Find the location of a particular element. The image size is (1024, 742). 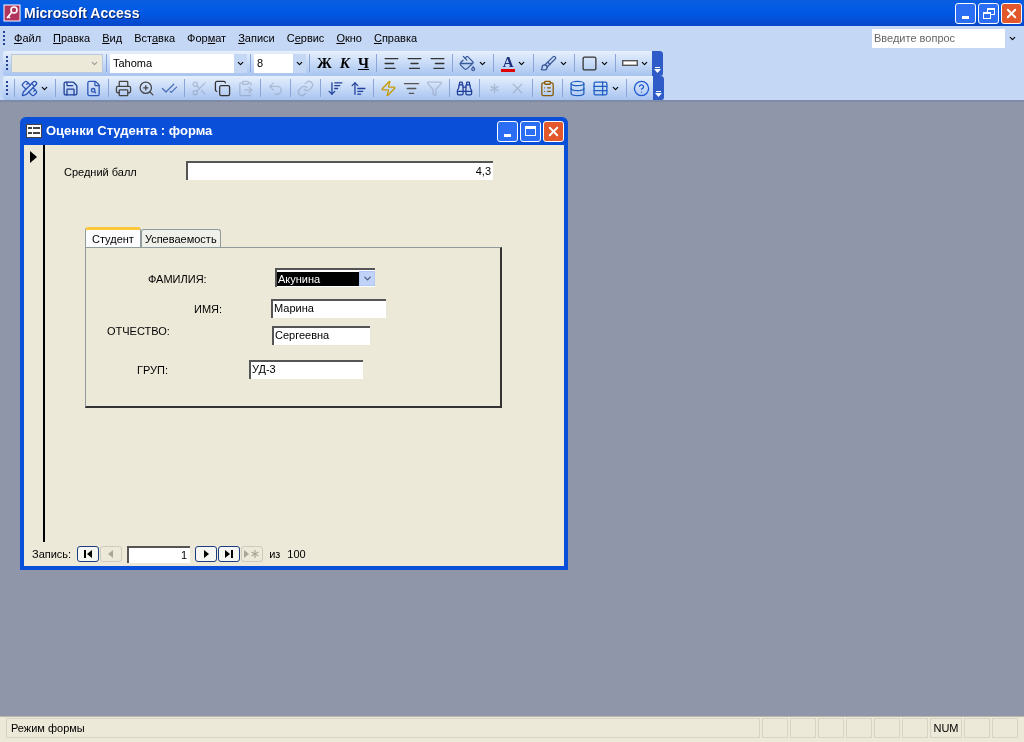

menu-item: Справка is located at coordinates (395, 38).